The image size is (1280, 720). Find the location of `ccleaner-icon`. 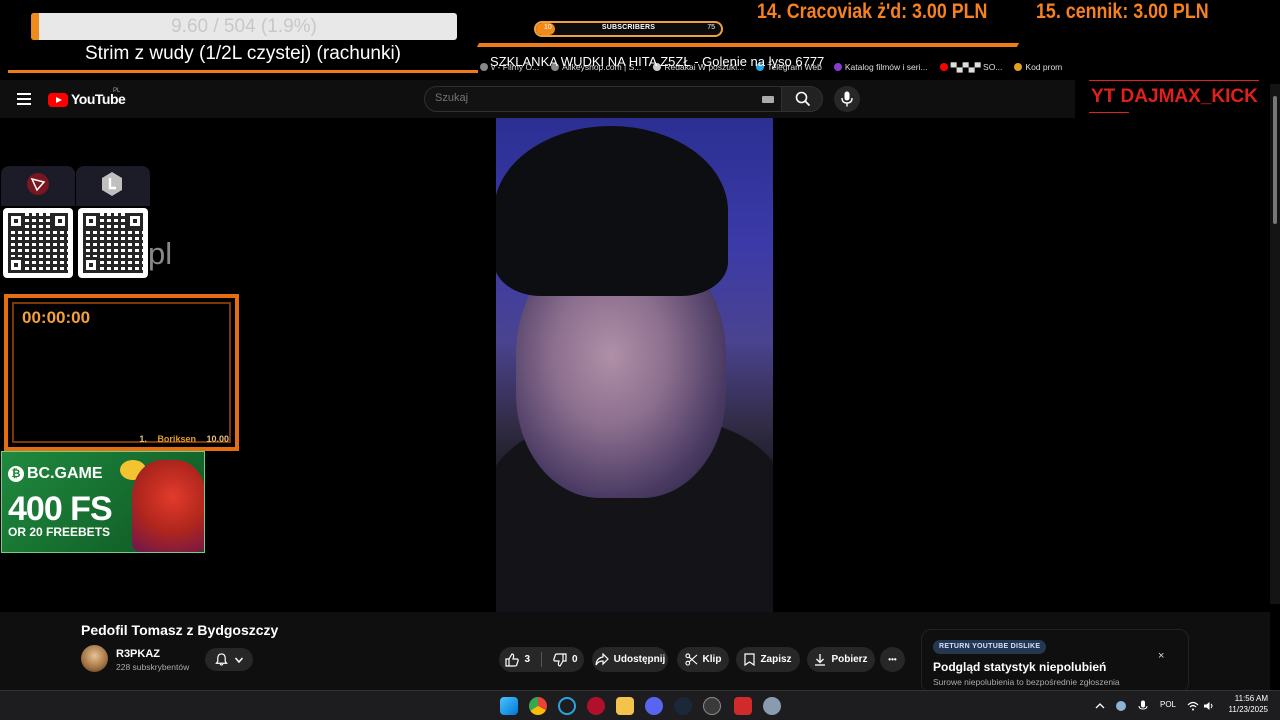

ccleaner-icon is located at coordinates (567, 706).